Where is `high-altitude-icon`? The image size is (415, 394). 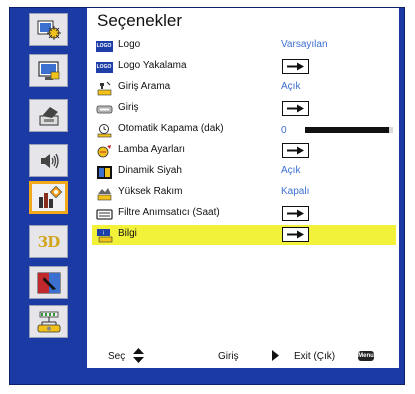 high-altitude-icon is located at coordinates (104, 193).